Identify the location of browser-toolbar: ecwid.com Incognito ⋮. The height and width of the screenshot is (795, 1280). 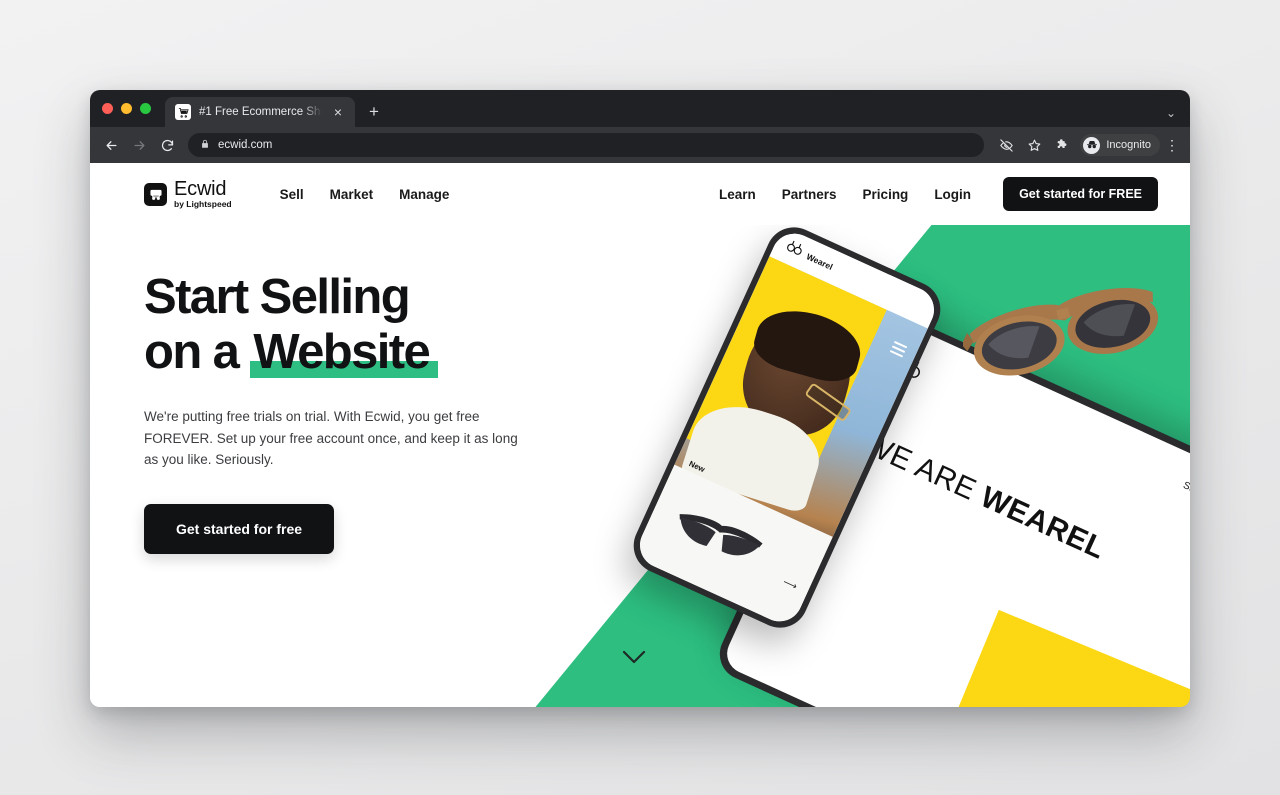
(640, 145).